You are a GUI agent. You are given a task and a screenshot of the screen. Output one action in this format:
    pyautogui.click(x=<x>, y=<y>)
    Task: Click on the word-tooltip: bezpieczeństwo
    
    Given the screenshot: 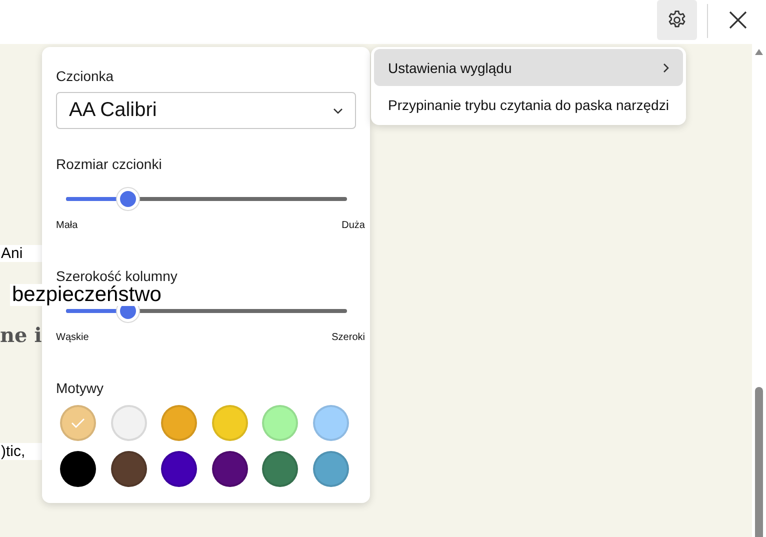 What is the action you would take?
    pyautogui.click(x=87, y=295)
    